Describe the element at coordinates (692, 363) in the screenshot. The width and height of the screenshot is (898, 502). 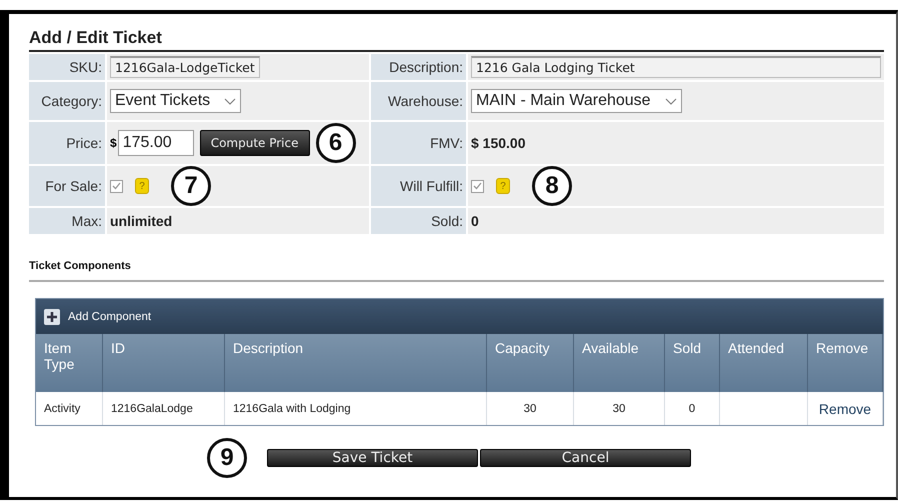
I see `column-header: Sold` at that location.